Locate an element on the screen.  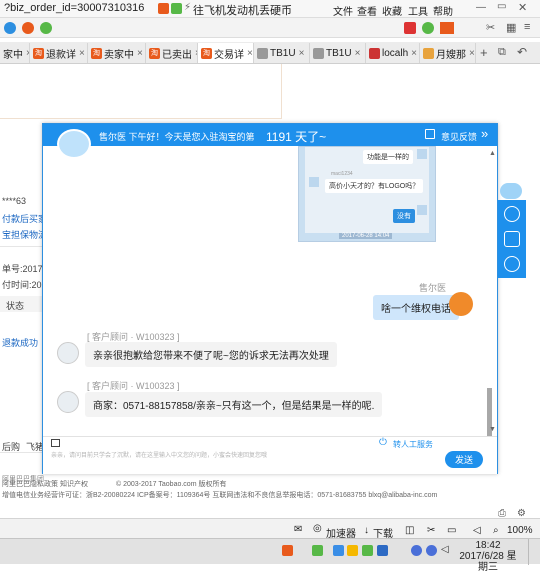
tab: 家中× is located at coordinates (15, 53).